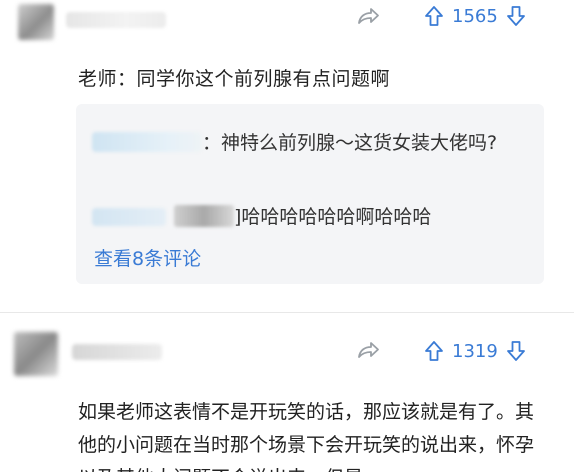  What do you see at coordinates (350, 143) in the screenshot?
I see `reply-text: ：神特么前列腺～这货女装大佬吗?` at bounding box center [350, 143].